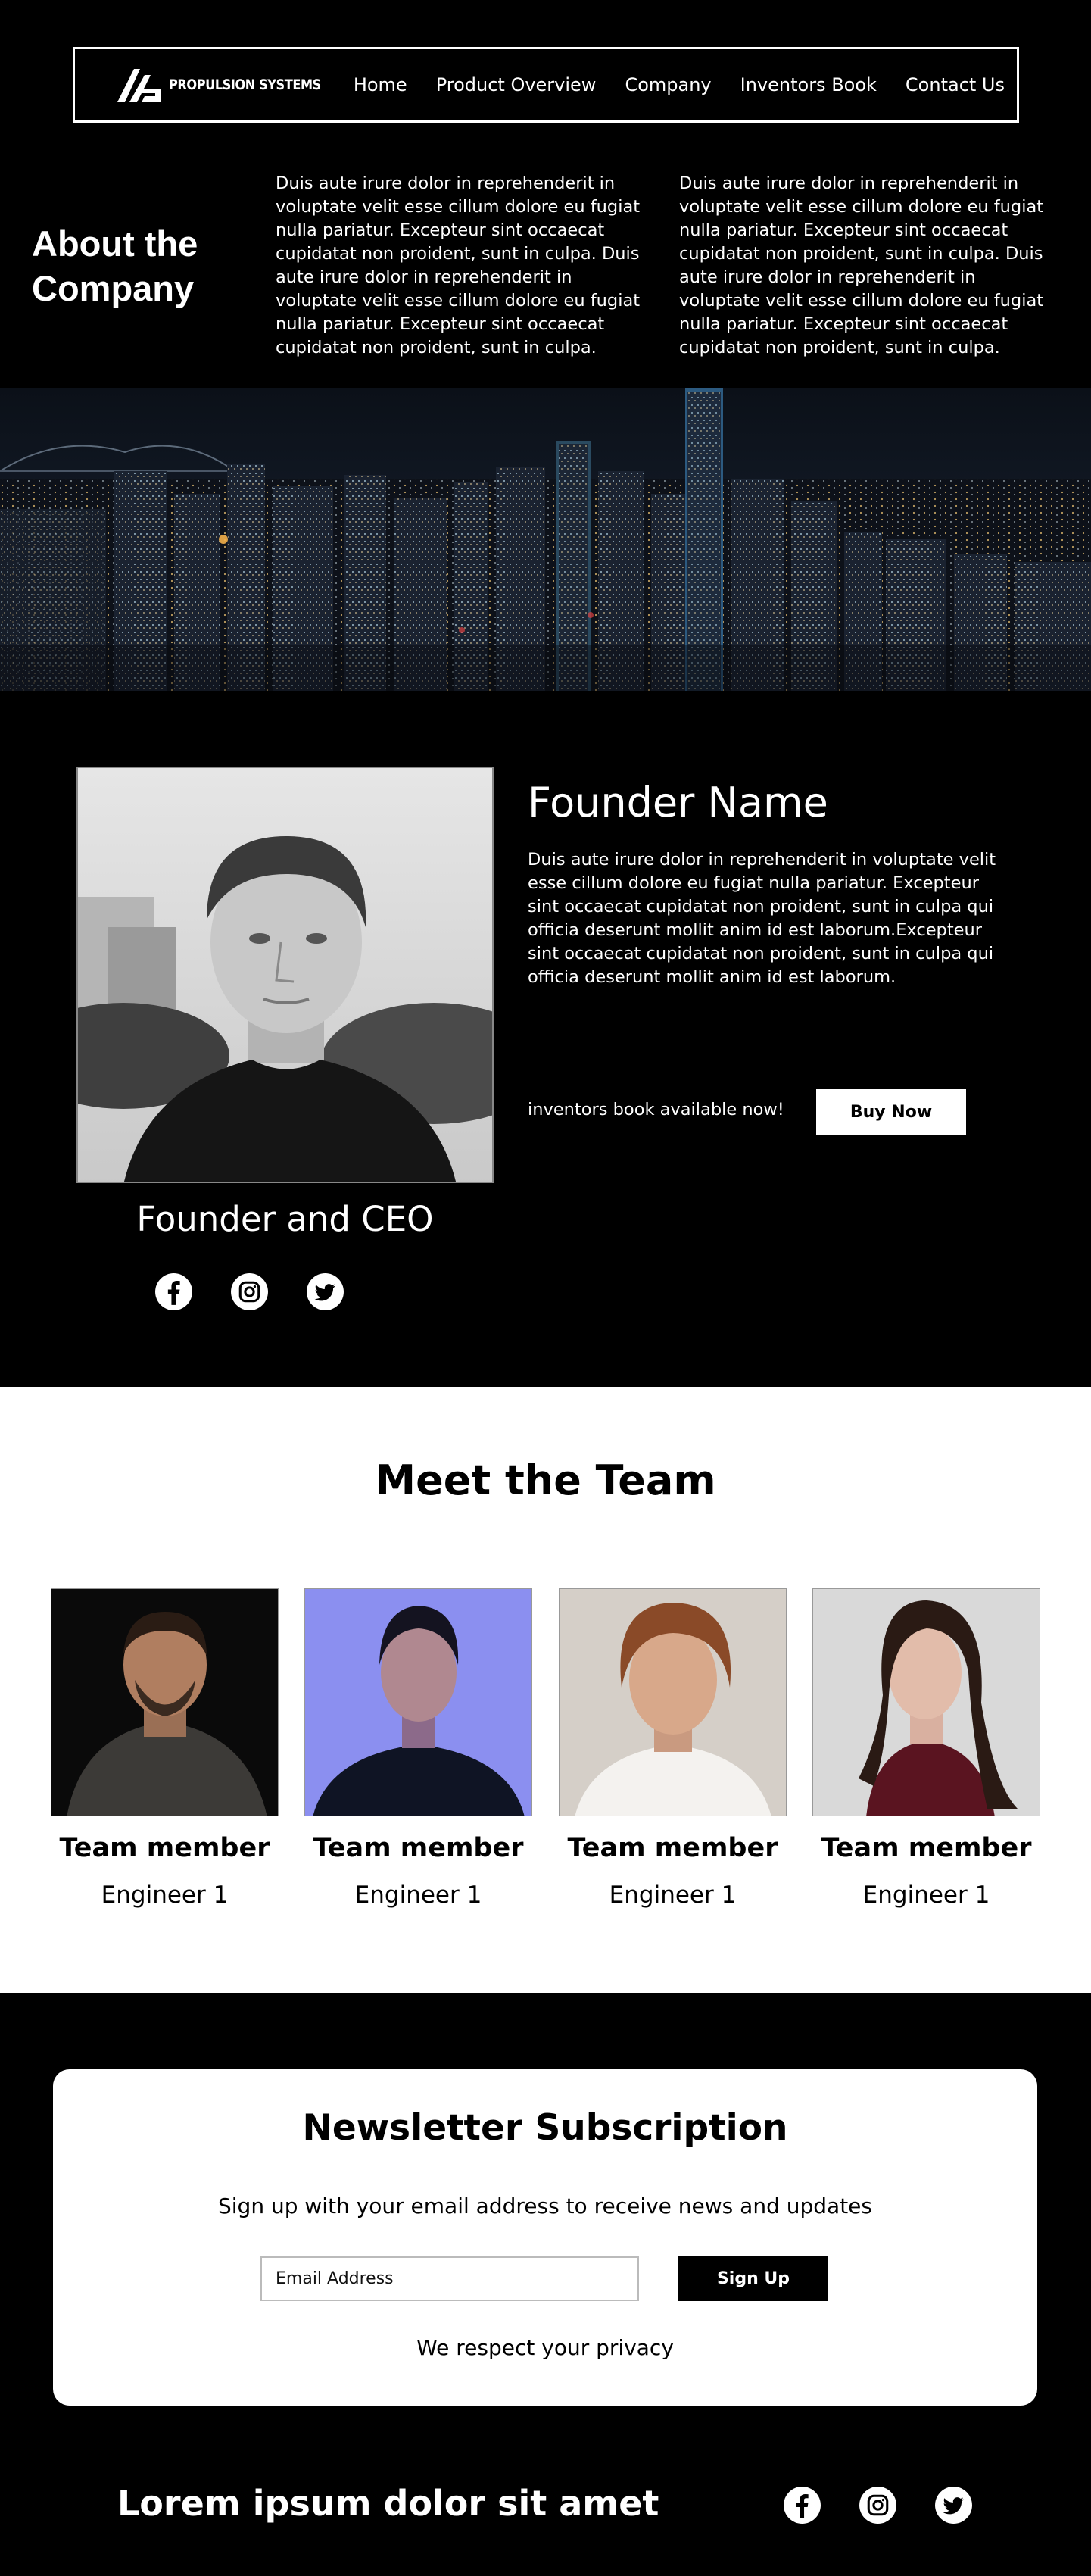 The width and height of the screenshot is (1091, 2576). Describe the element at coordinates (449, 2278) in the screenshot. I see `email-field` at that location.